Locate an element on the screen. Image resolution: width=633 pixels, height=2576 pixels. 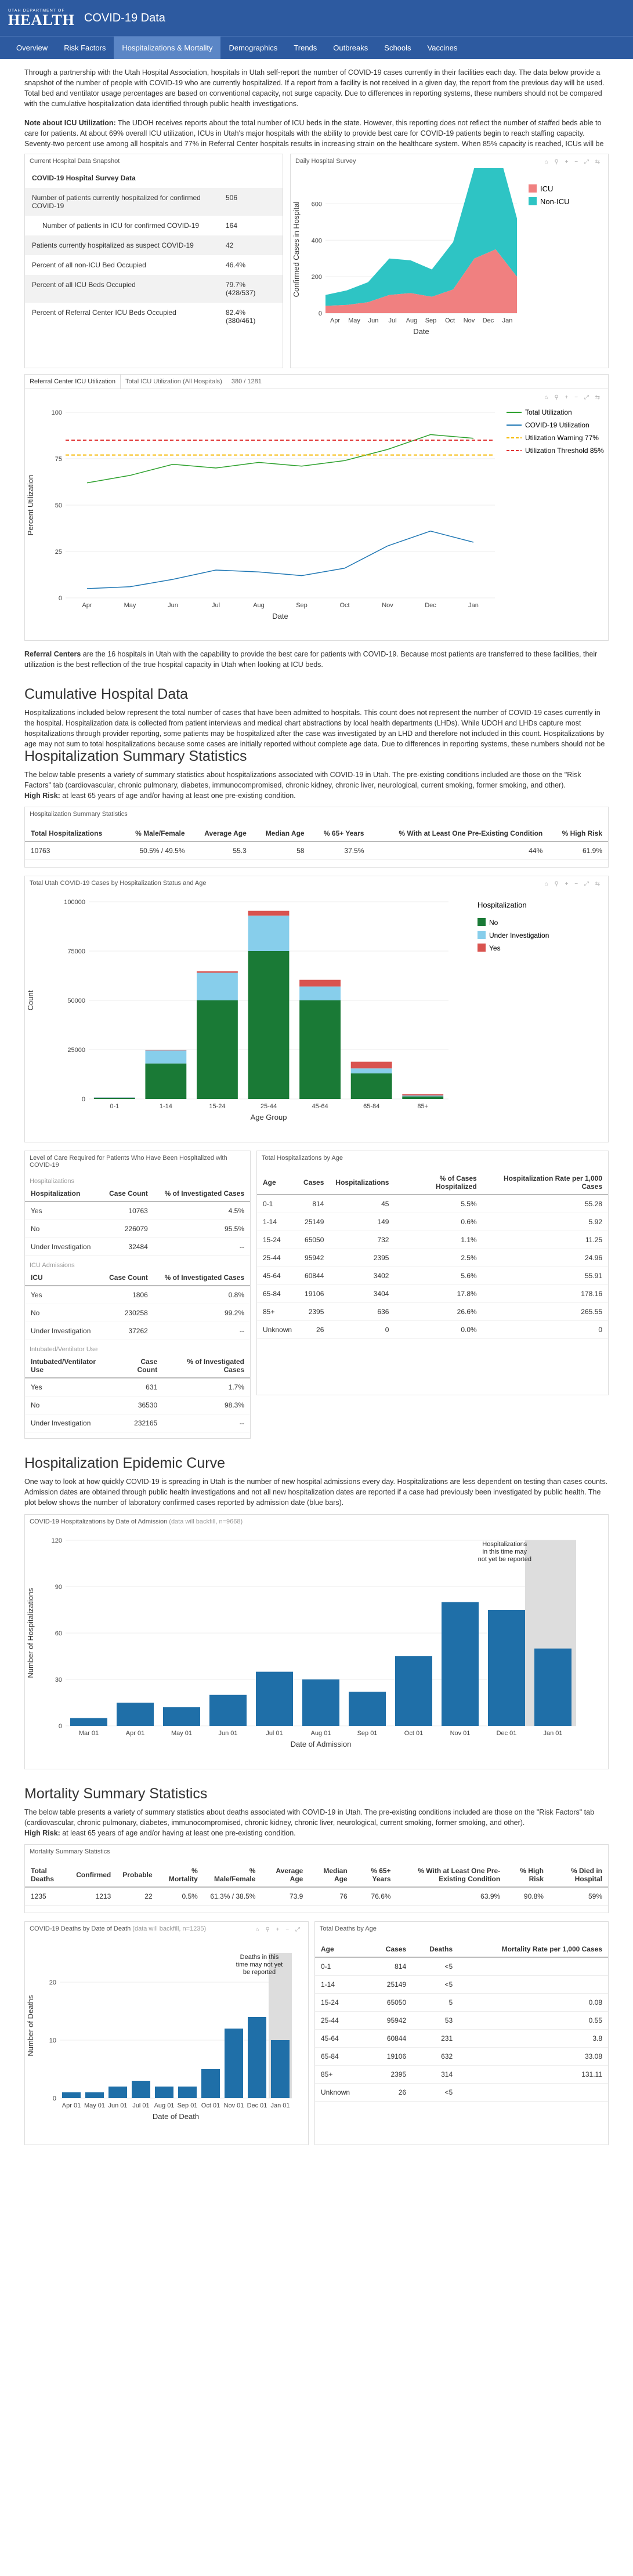
nav-overview: Overview is located at coordinates (32, 48).